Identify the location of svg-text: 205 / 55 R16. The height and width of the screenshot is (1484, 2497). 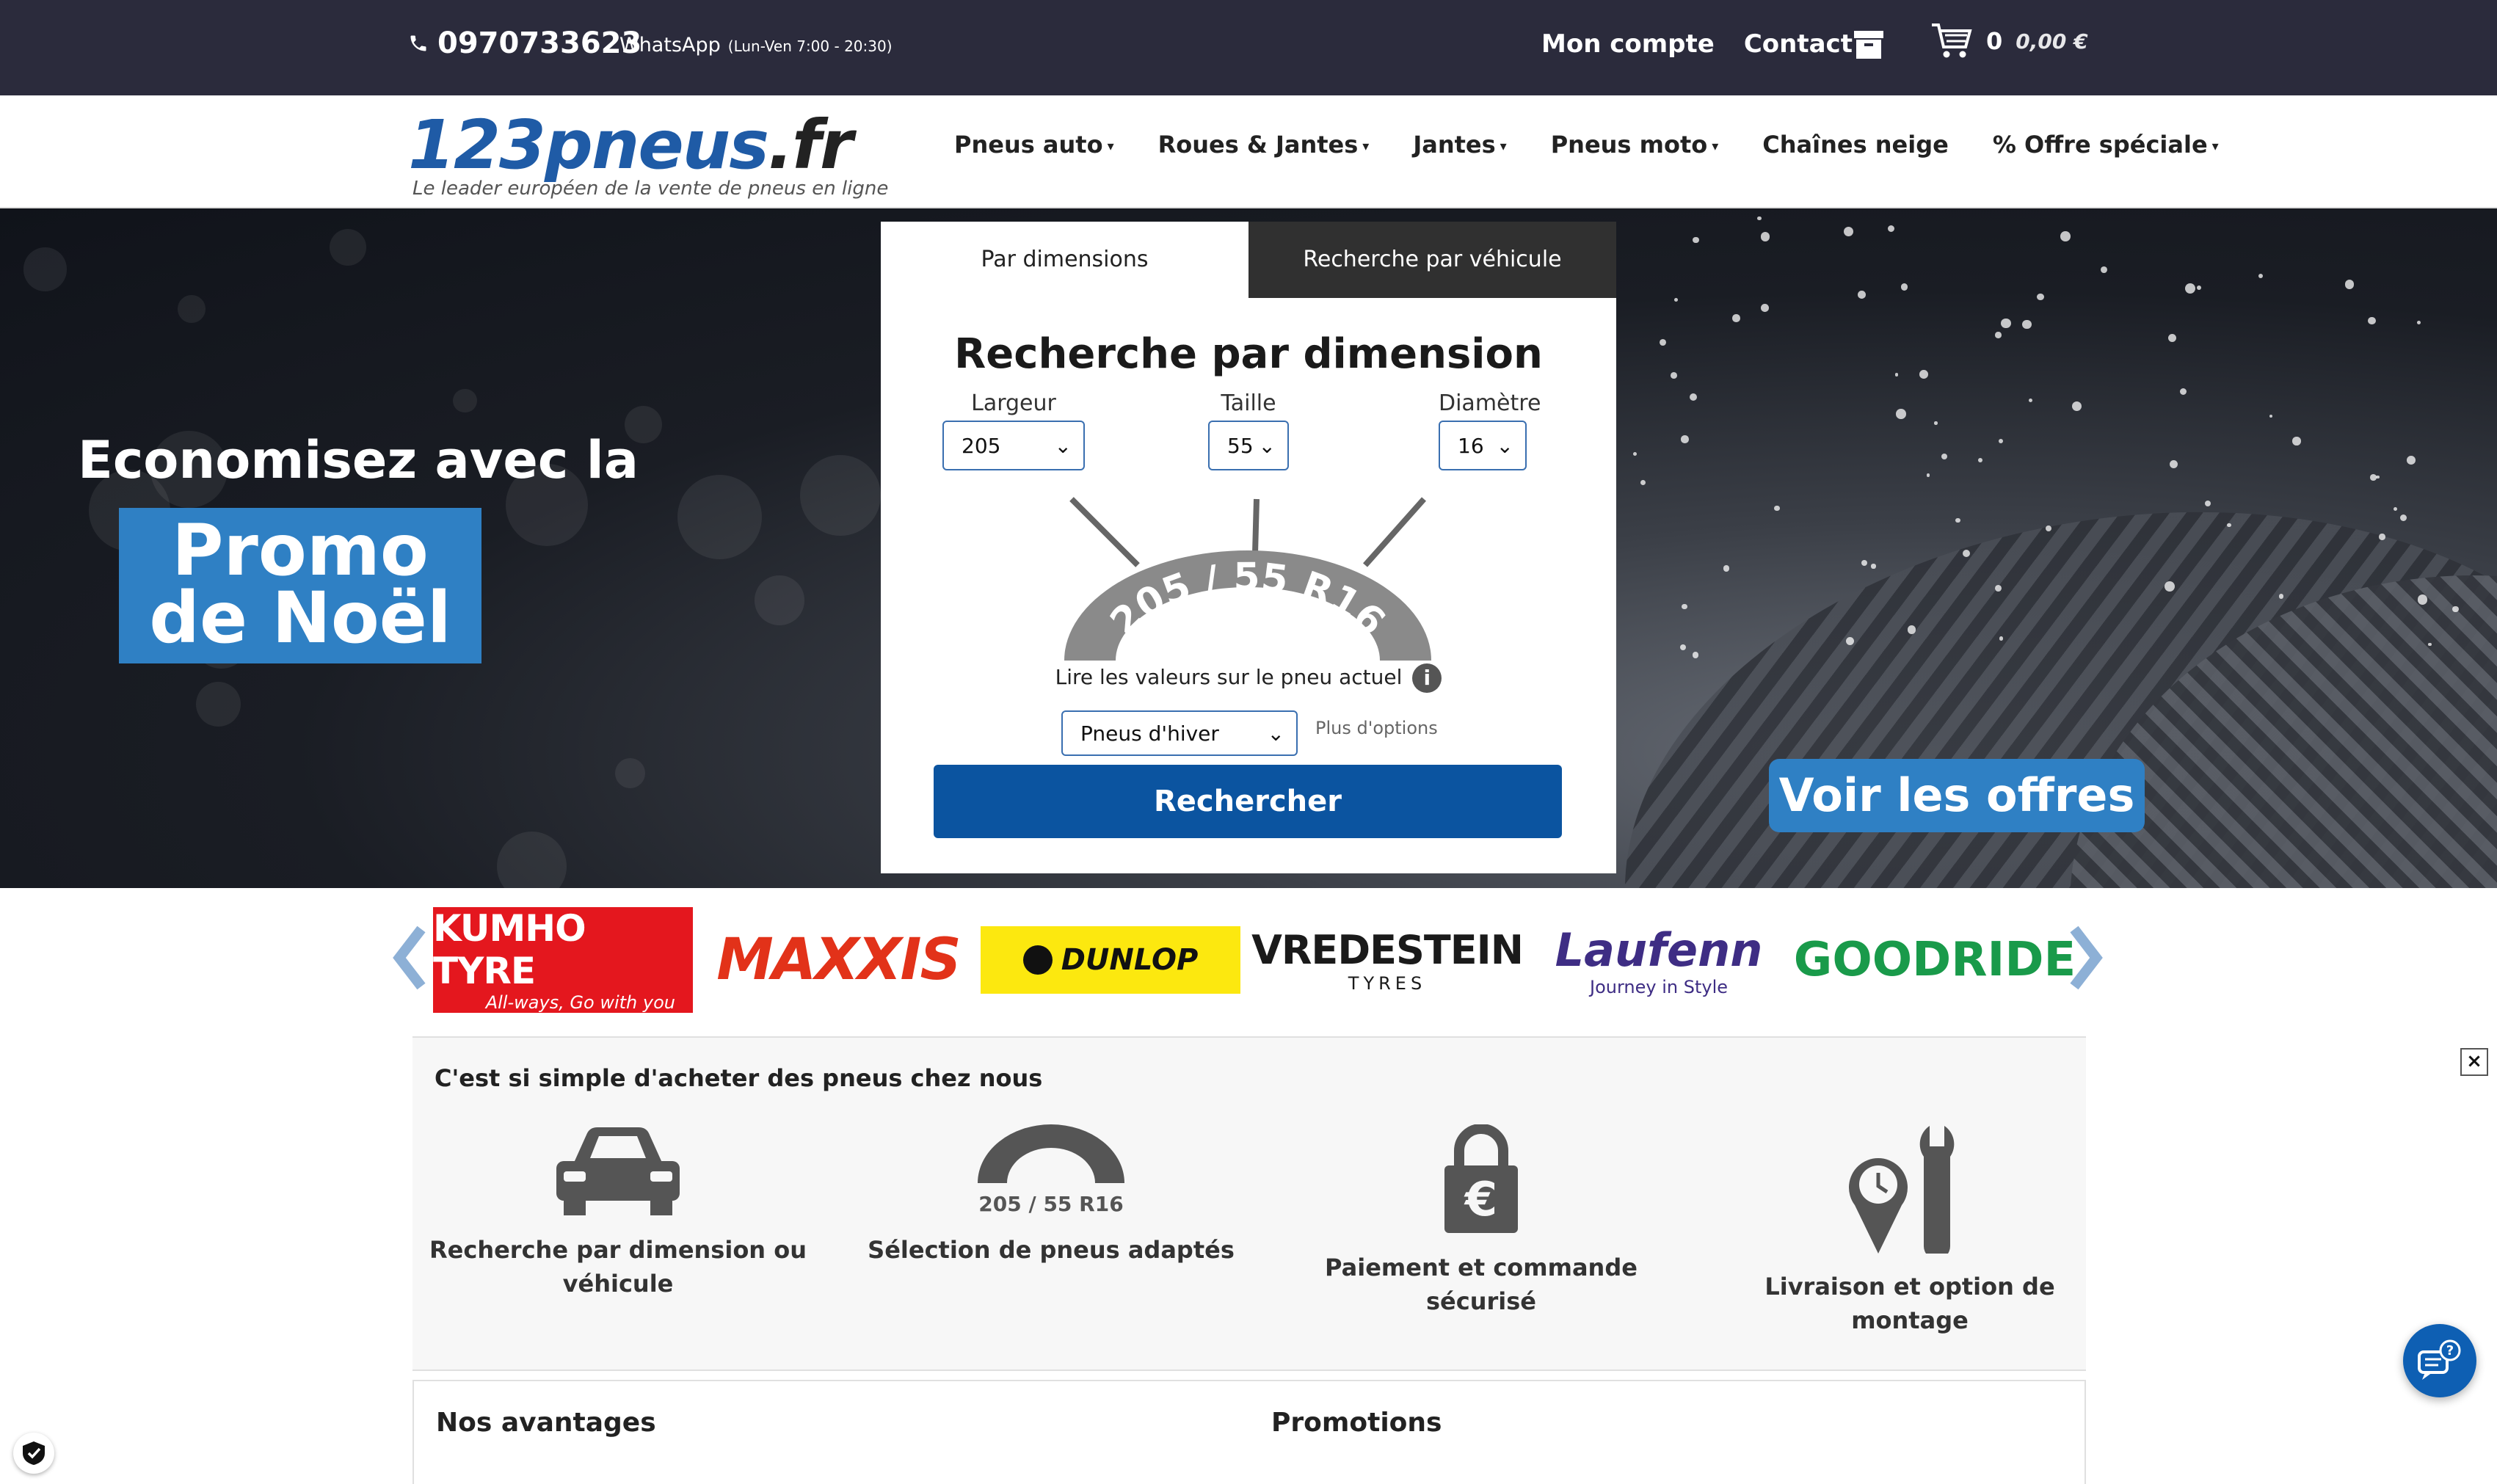
(1248, 600).